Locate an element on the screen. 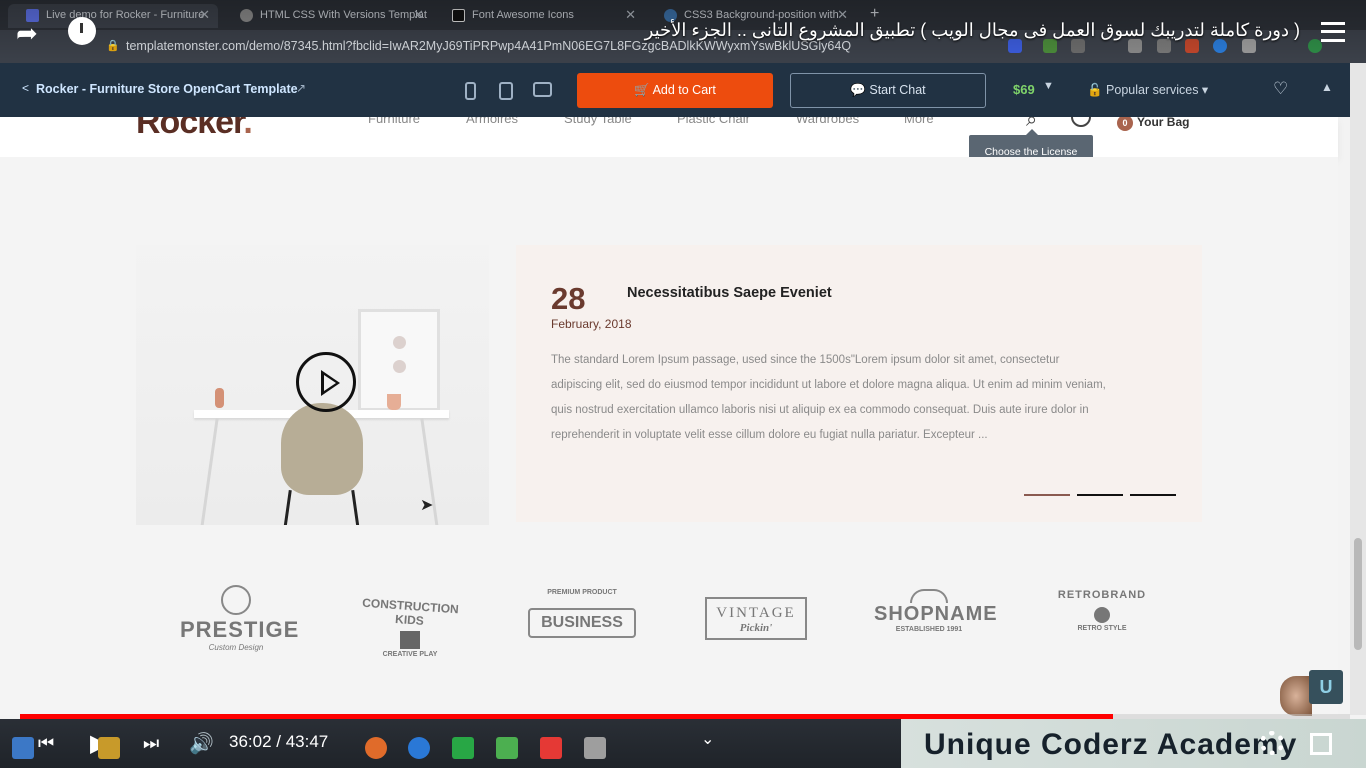 The width and height of the screenshot is (1366, 768). mouse-cursor-icon: ➤ is located at coordinates (427, 505).